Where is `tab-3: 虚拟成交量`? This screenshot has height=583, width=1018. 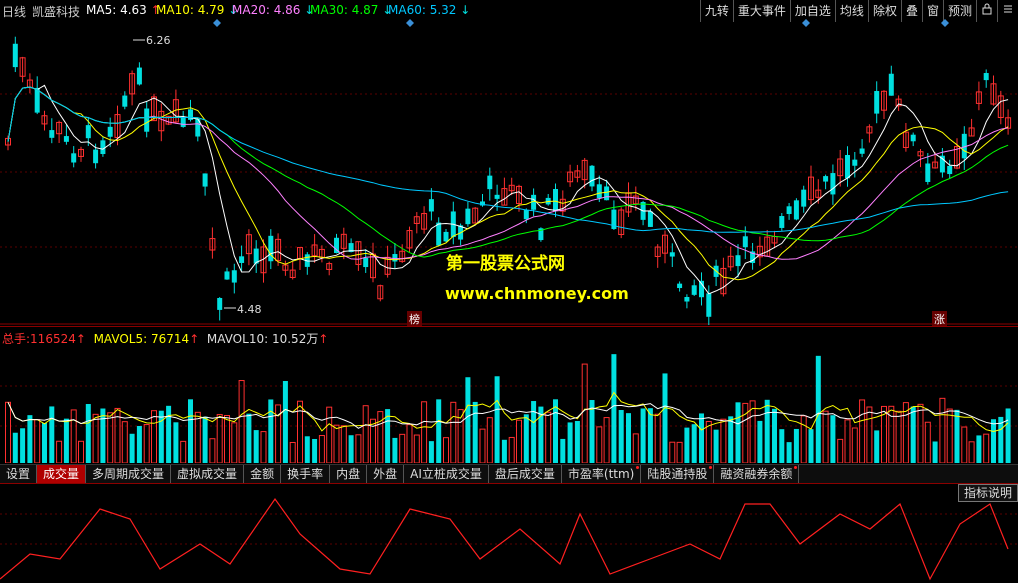
tab-3: 虚拟成交量 is located at coordinates (208, 474).